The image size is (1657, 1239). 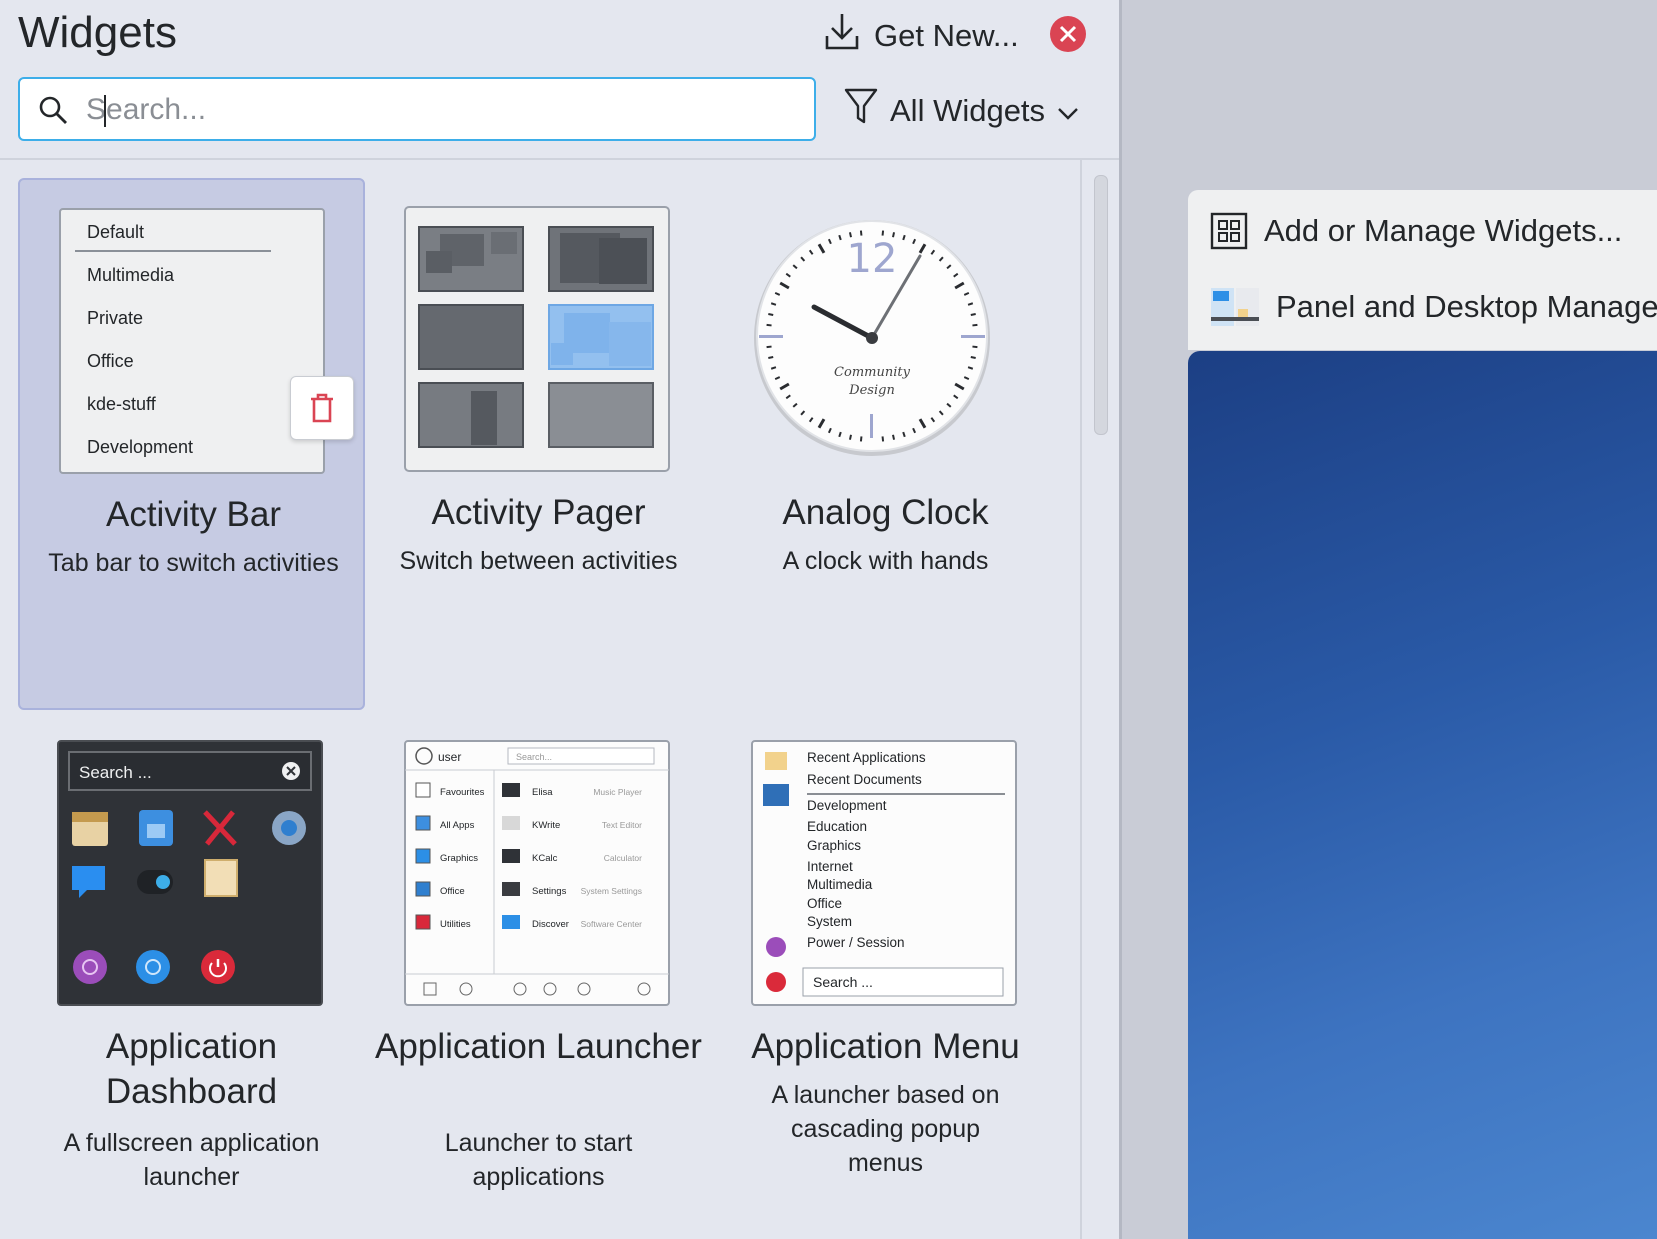 I want to click on analog-clock-preview: 12 Community Design, so click(x=872, y=338).